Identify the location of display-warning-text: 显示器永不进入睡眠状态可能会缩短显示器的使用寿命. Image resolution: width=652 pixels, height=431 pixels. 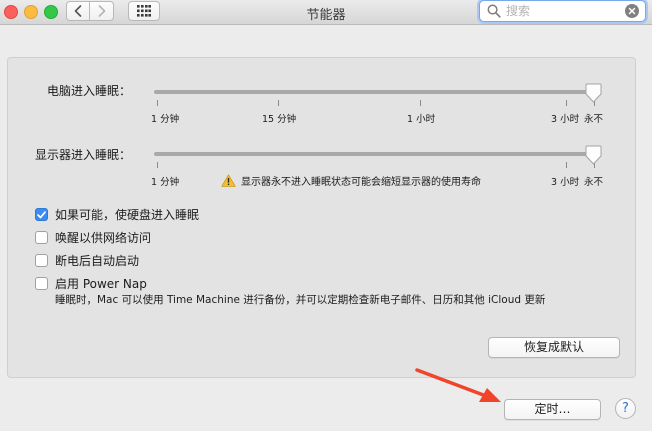
(361, 182).